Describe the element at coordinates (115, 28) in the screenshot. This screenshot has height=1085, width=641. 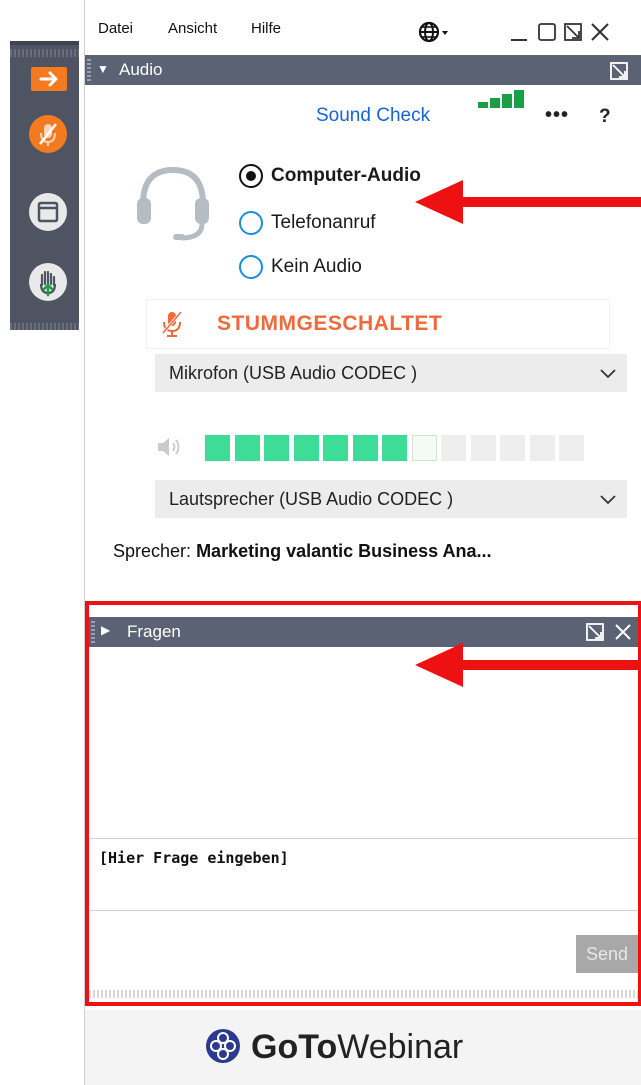
I see `menu-datei: Datei` at that location.